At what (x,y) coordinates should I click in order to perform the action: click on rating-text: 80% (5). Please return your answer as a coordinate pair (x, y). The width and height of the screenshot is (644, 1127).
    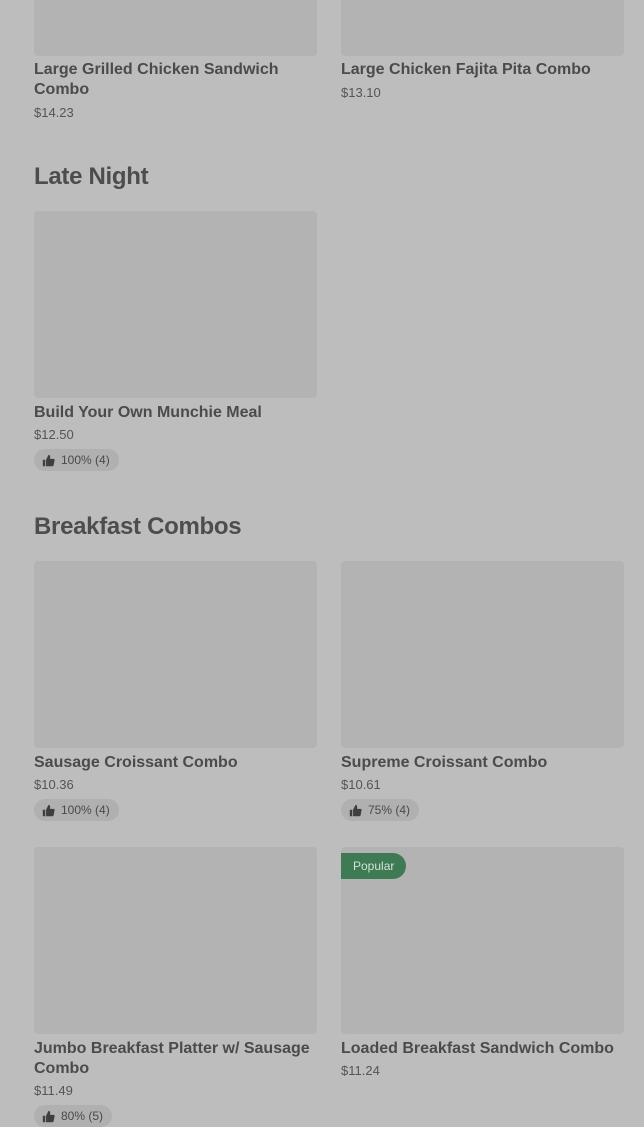
    Looking at the image, I should click on (82, 1116).